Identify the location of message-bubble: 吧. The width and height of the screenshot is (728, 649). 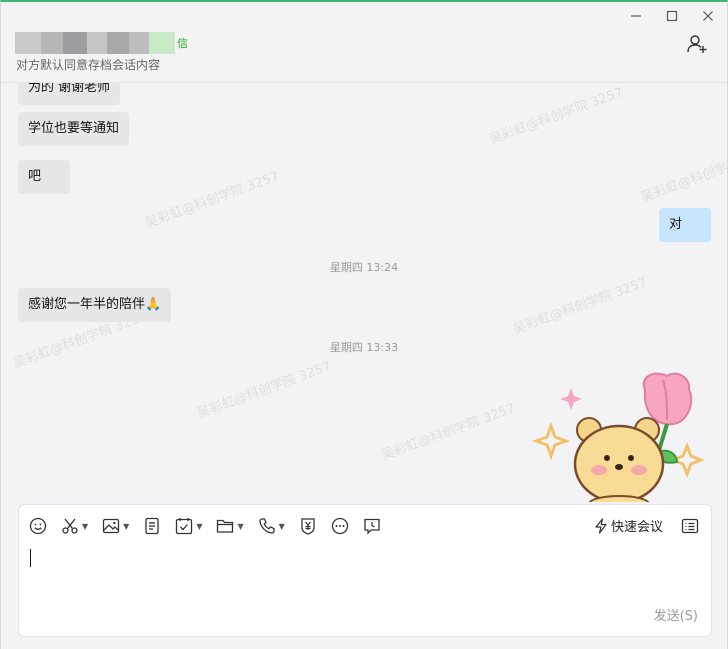
(44, 177).